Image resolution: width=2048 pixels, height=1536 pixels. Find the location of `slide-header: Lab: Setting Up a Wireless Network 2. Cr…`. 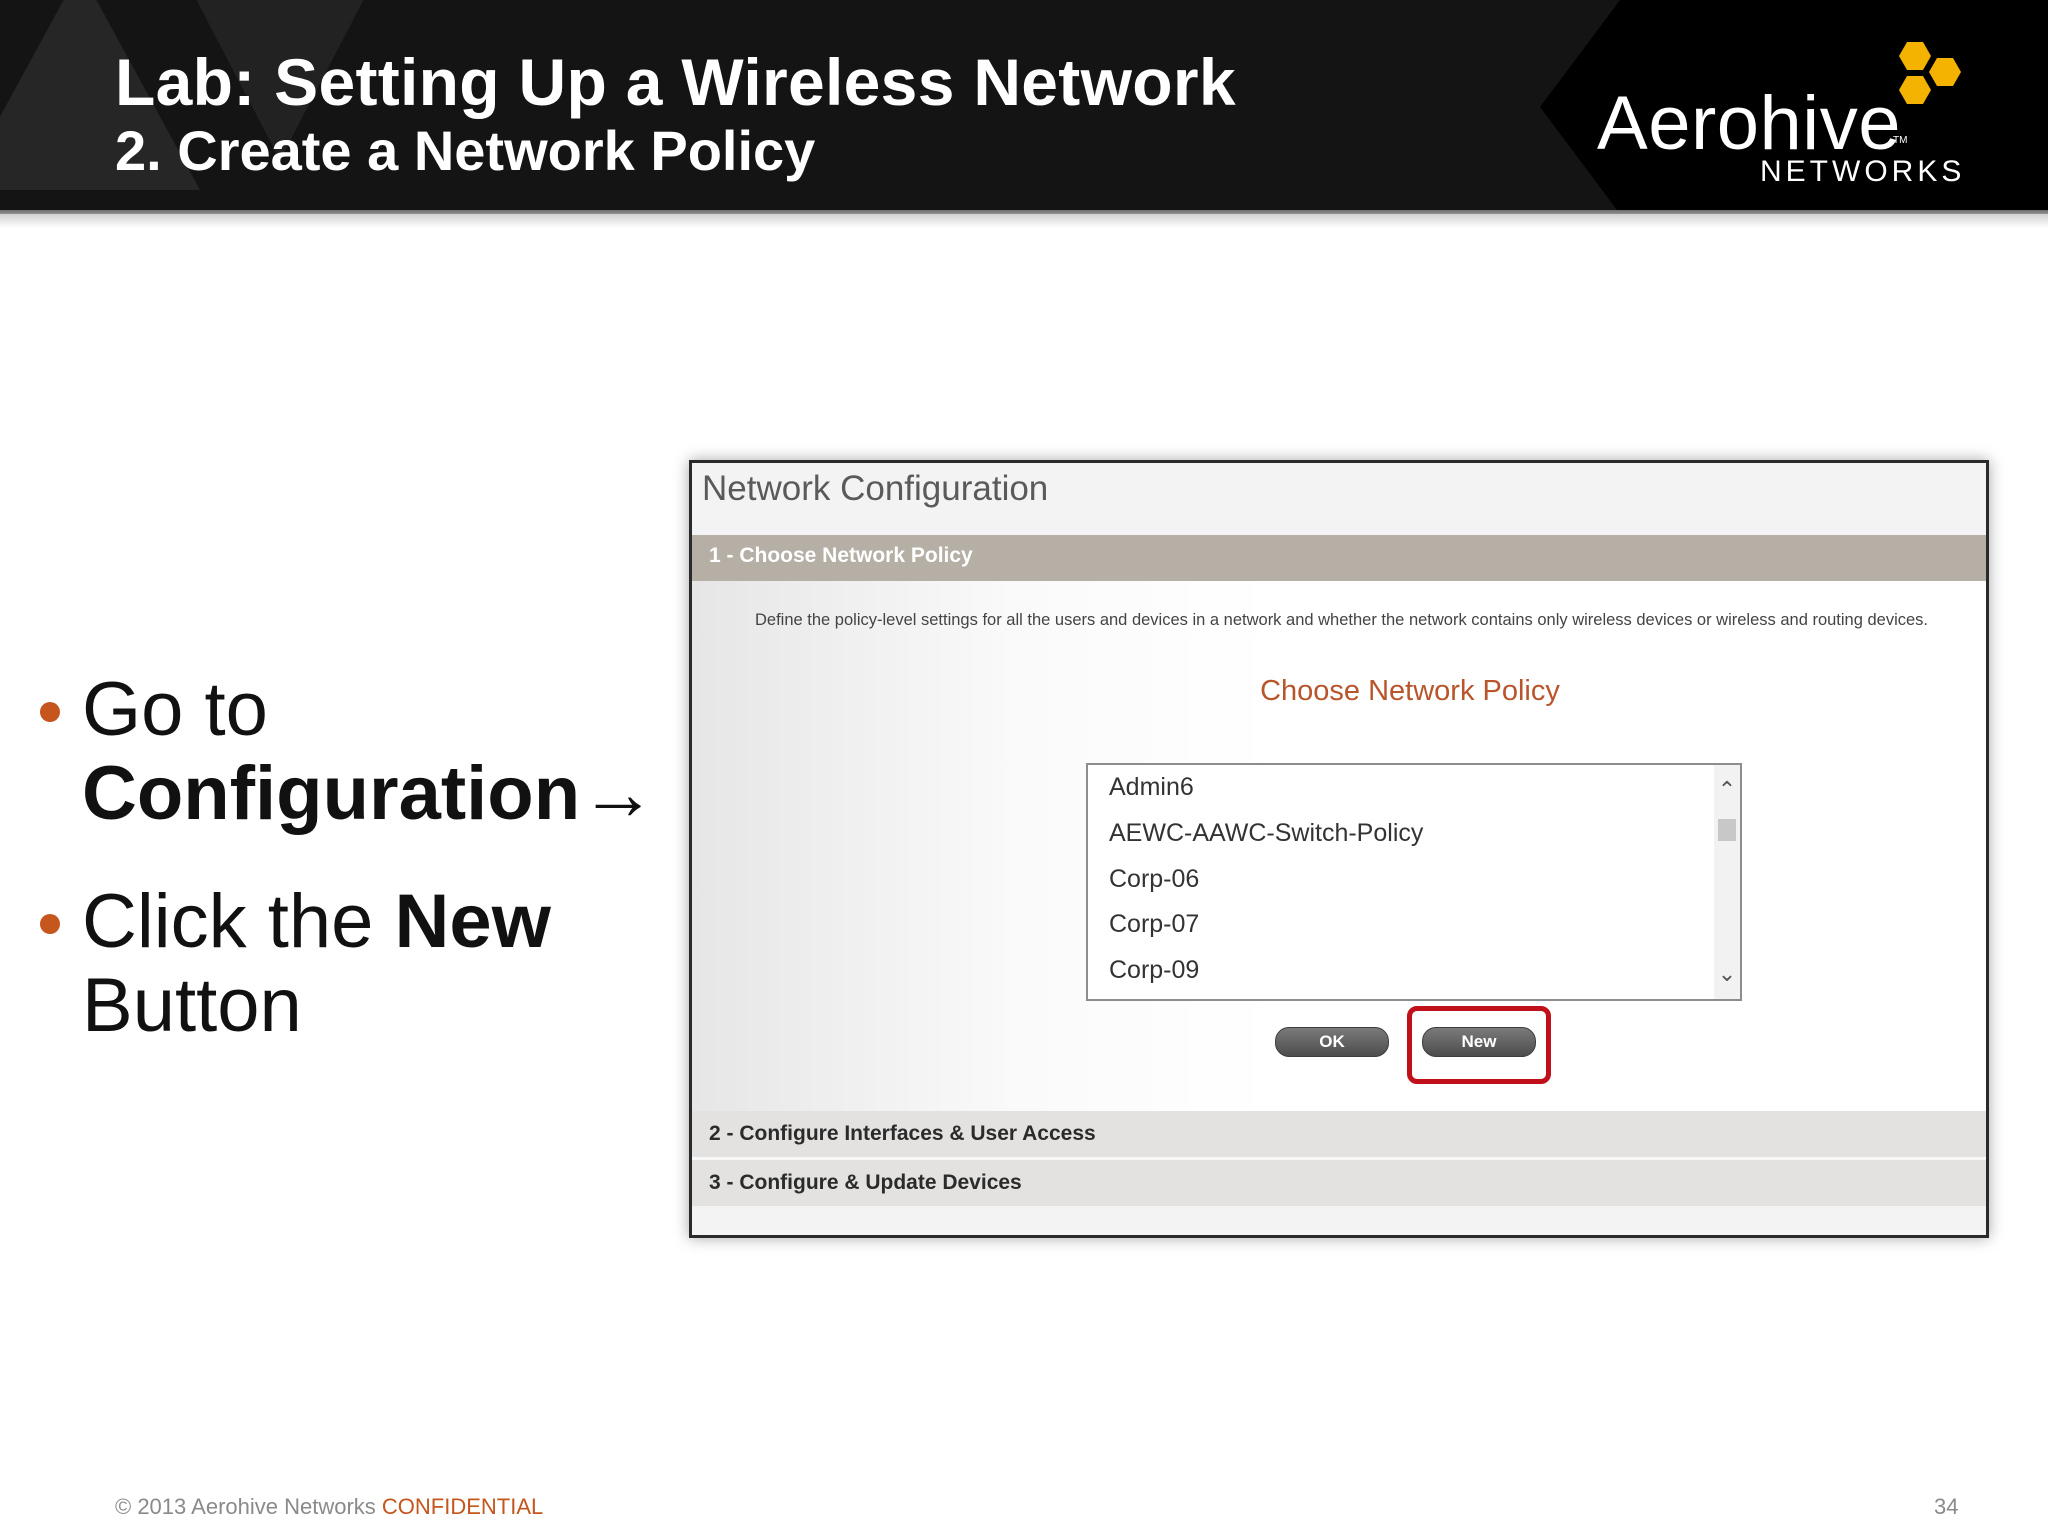

slide-header: Lab: Setting Up a Wireless Network 2. Cr… is located at coordinates (1024, 107).